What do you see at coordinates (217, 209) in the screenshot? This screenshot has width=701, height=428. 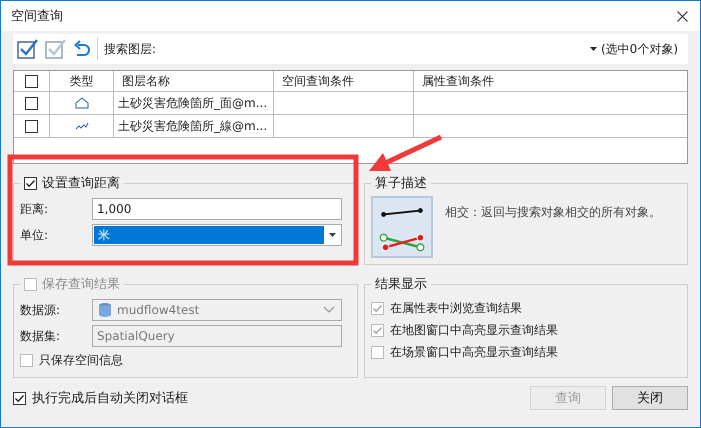 I see `distance-field: 1,000` at bounding box center [217, 209].